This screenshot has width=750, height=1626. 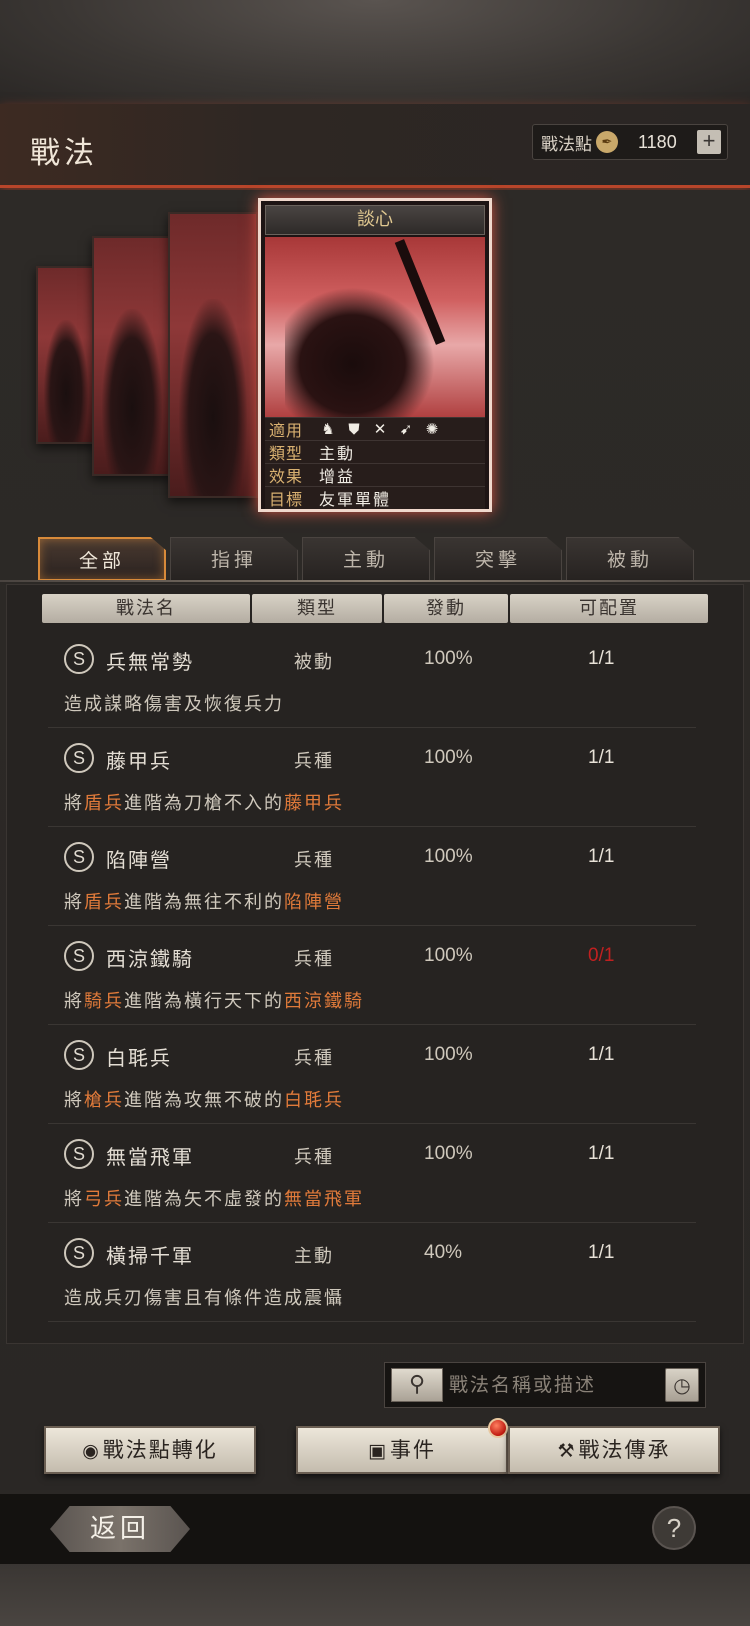 I want to click on tab-assault: 突擊, so click(x=498, y=559).